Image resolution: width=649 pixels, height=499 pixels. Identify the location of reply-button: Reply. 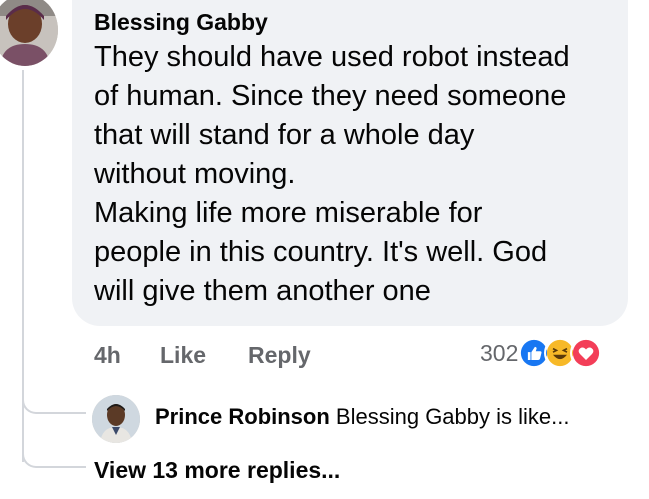
(279, 355).